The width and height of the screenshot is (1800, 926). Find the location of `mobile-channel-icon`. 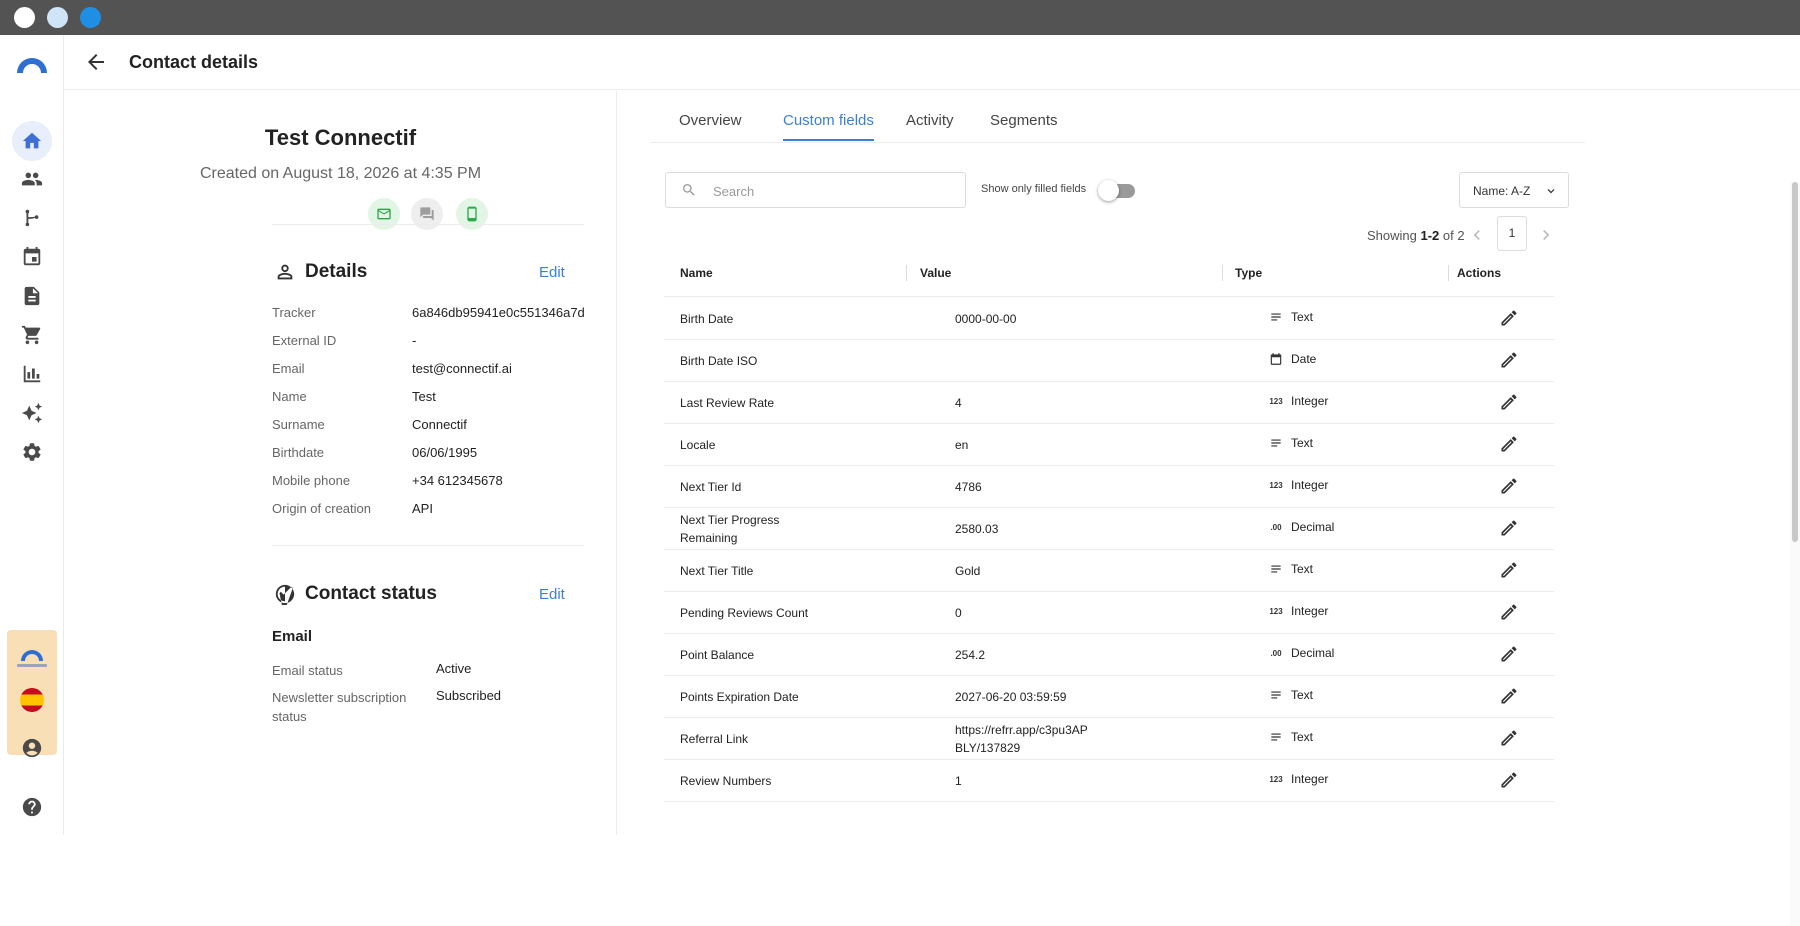

mobile-channel-icon is located at coordinates (472, 214).